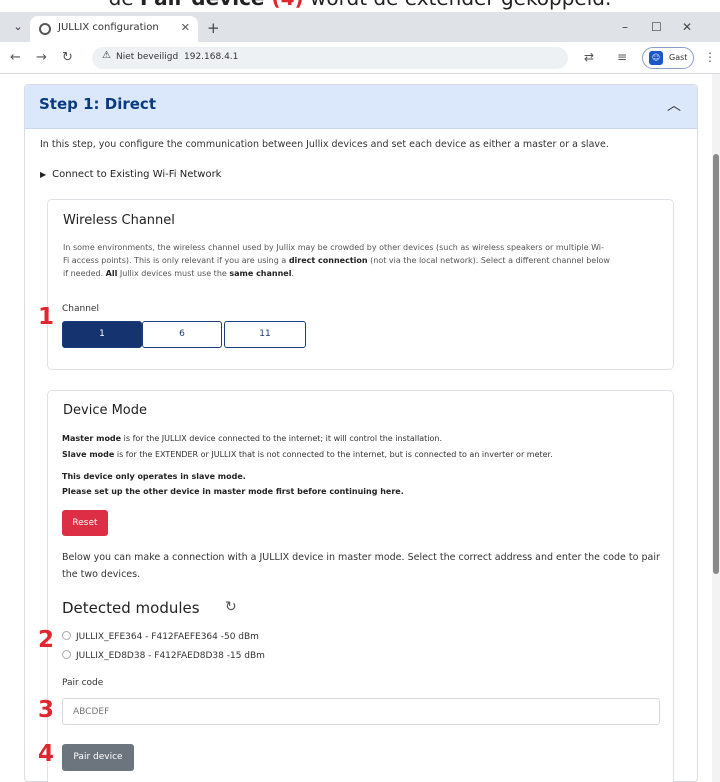 Image resolution: width=720 pixels, height=782 pixels. I want to click on scrollbar-thumb, so click(716, 364).